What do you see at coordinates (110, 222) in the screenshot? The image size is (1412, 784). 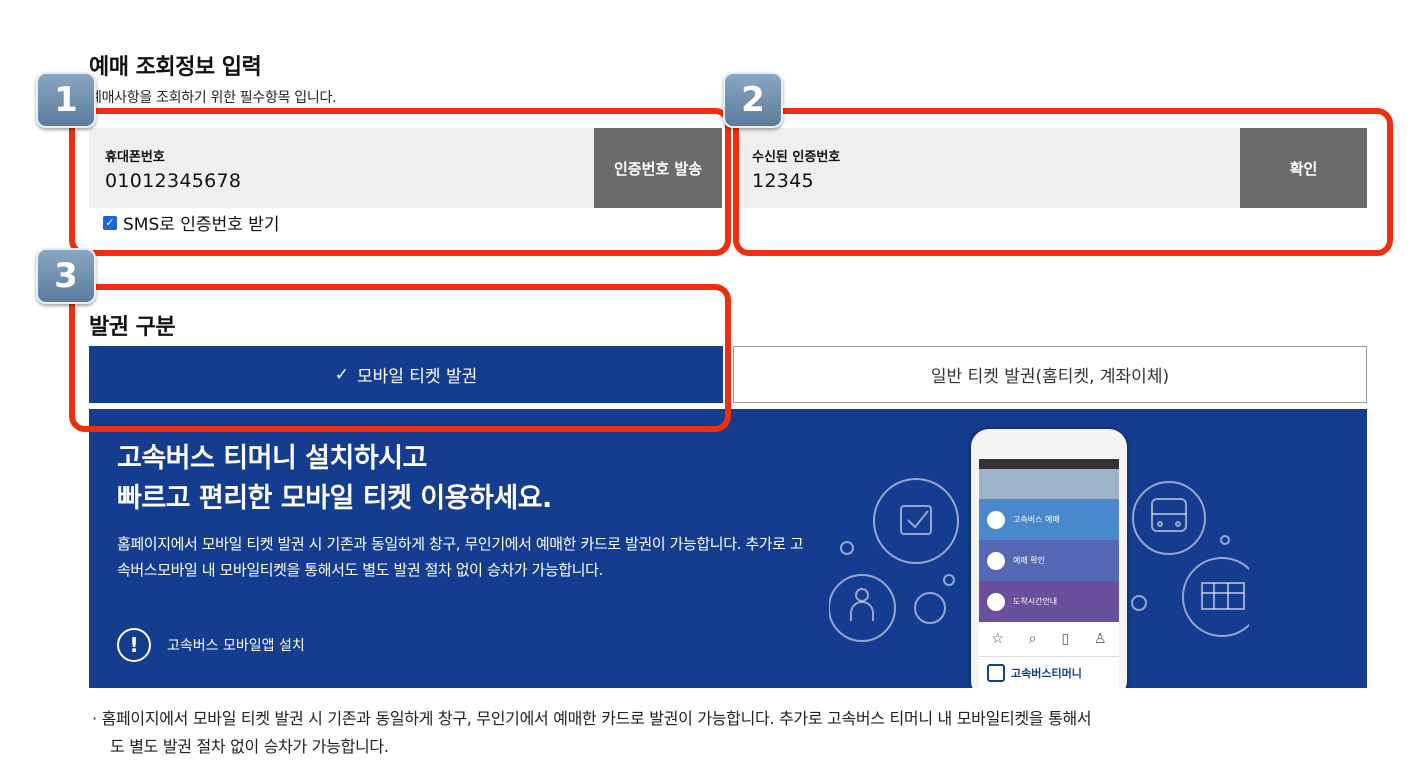 I see `sms-checkbox: ✓` at bounding box center [110, 222].